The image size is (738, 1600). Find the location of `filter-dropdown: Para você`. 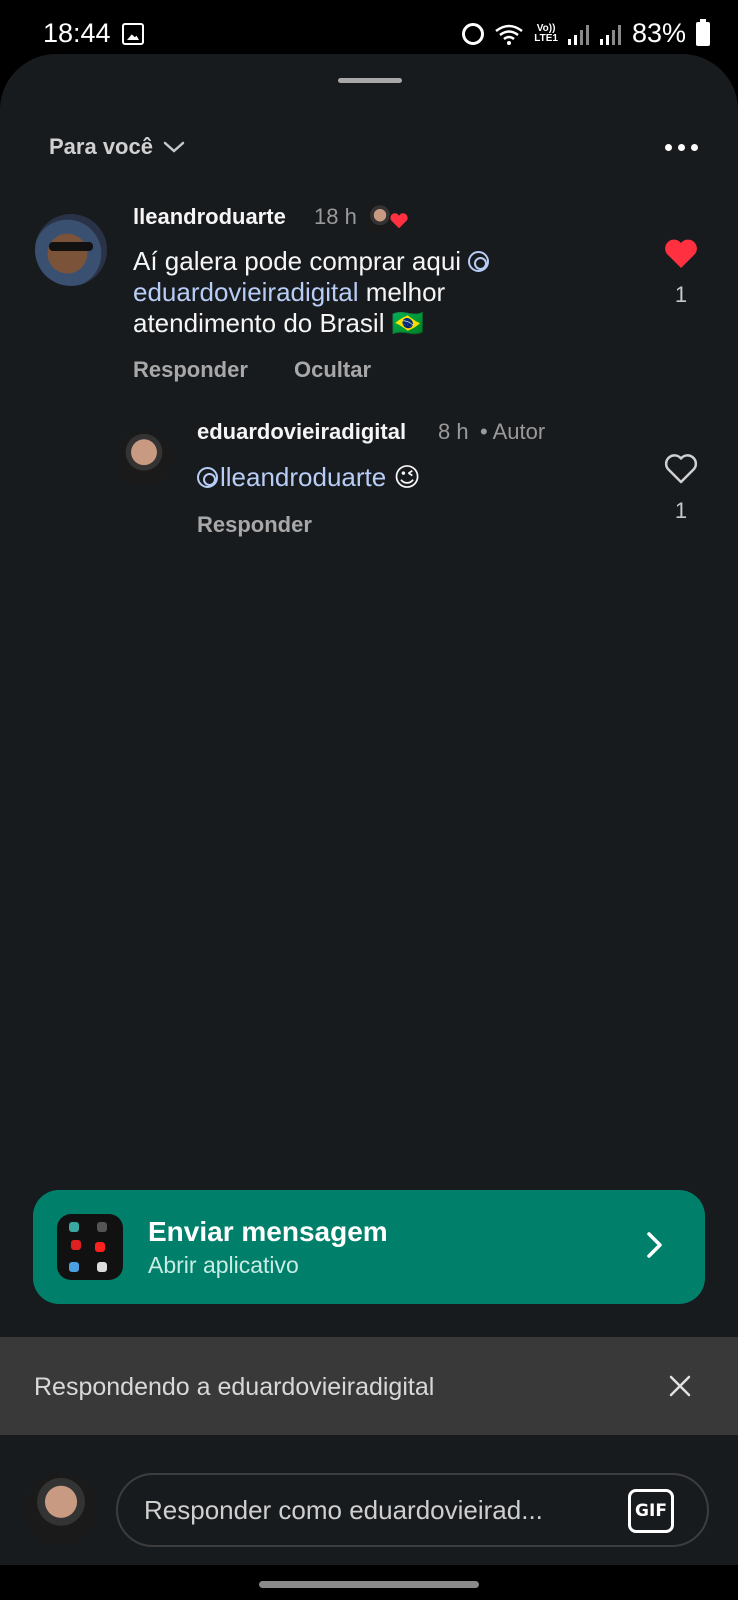

filter-dropdown: Para você is located at coordinates (117, 147).